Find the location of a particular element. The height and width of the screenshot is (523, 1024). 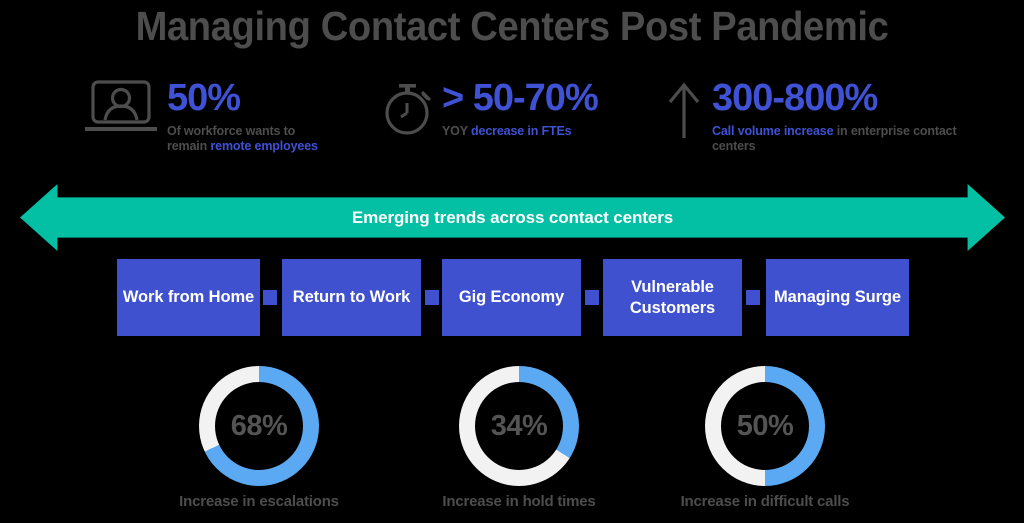

donut-ring: 50% is located at coordinates (765, 426).